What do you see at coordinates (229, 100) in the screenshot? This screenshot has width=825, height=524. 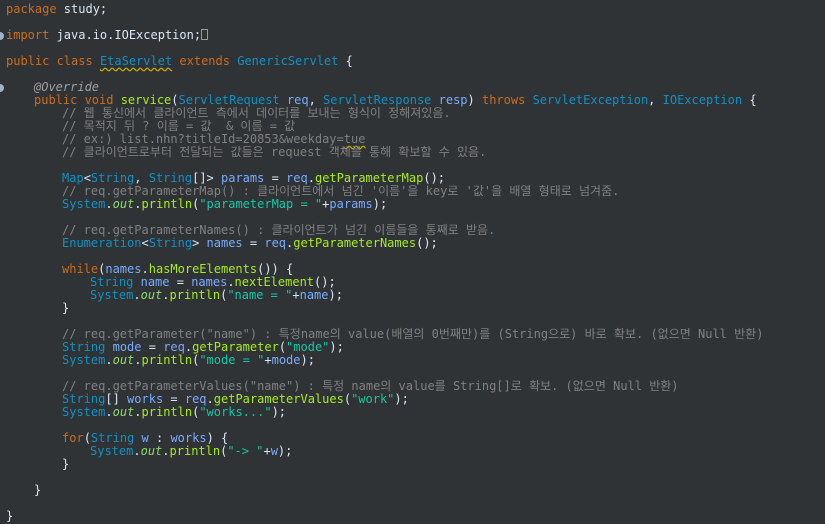 I see `type-name: ServletRequest` at bounding box center [229, 100].